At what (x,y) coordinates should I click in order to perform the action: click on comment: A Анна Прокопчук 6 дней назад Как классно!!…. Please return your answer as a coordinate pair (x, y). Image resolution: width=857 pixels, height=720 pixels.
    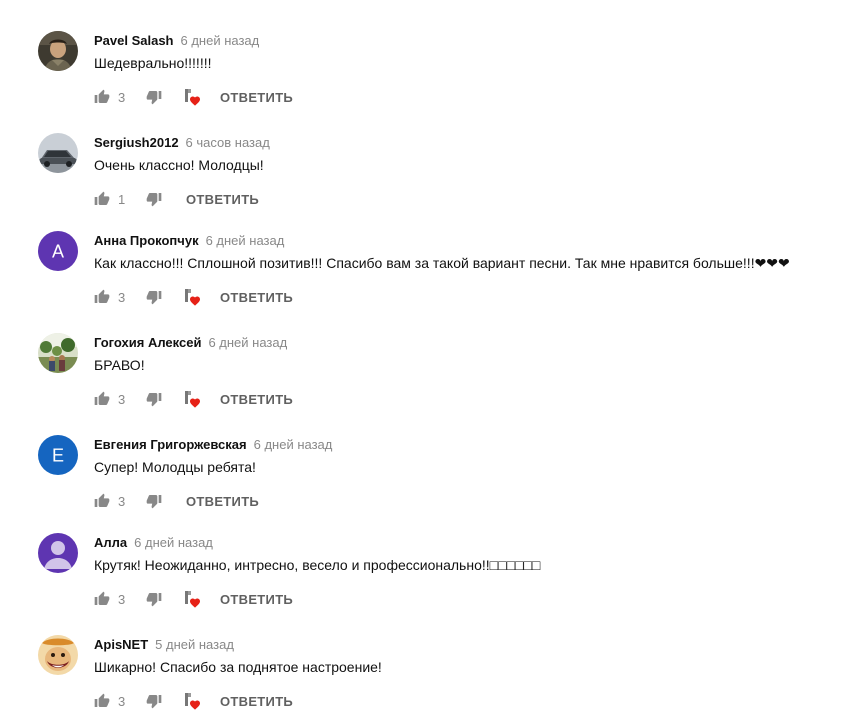
    Looking at the image, I should click on (428, 281).